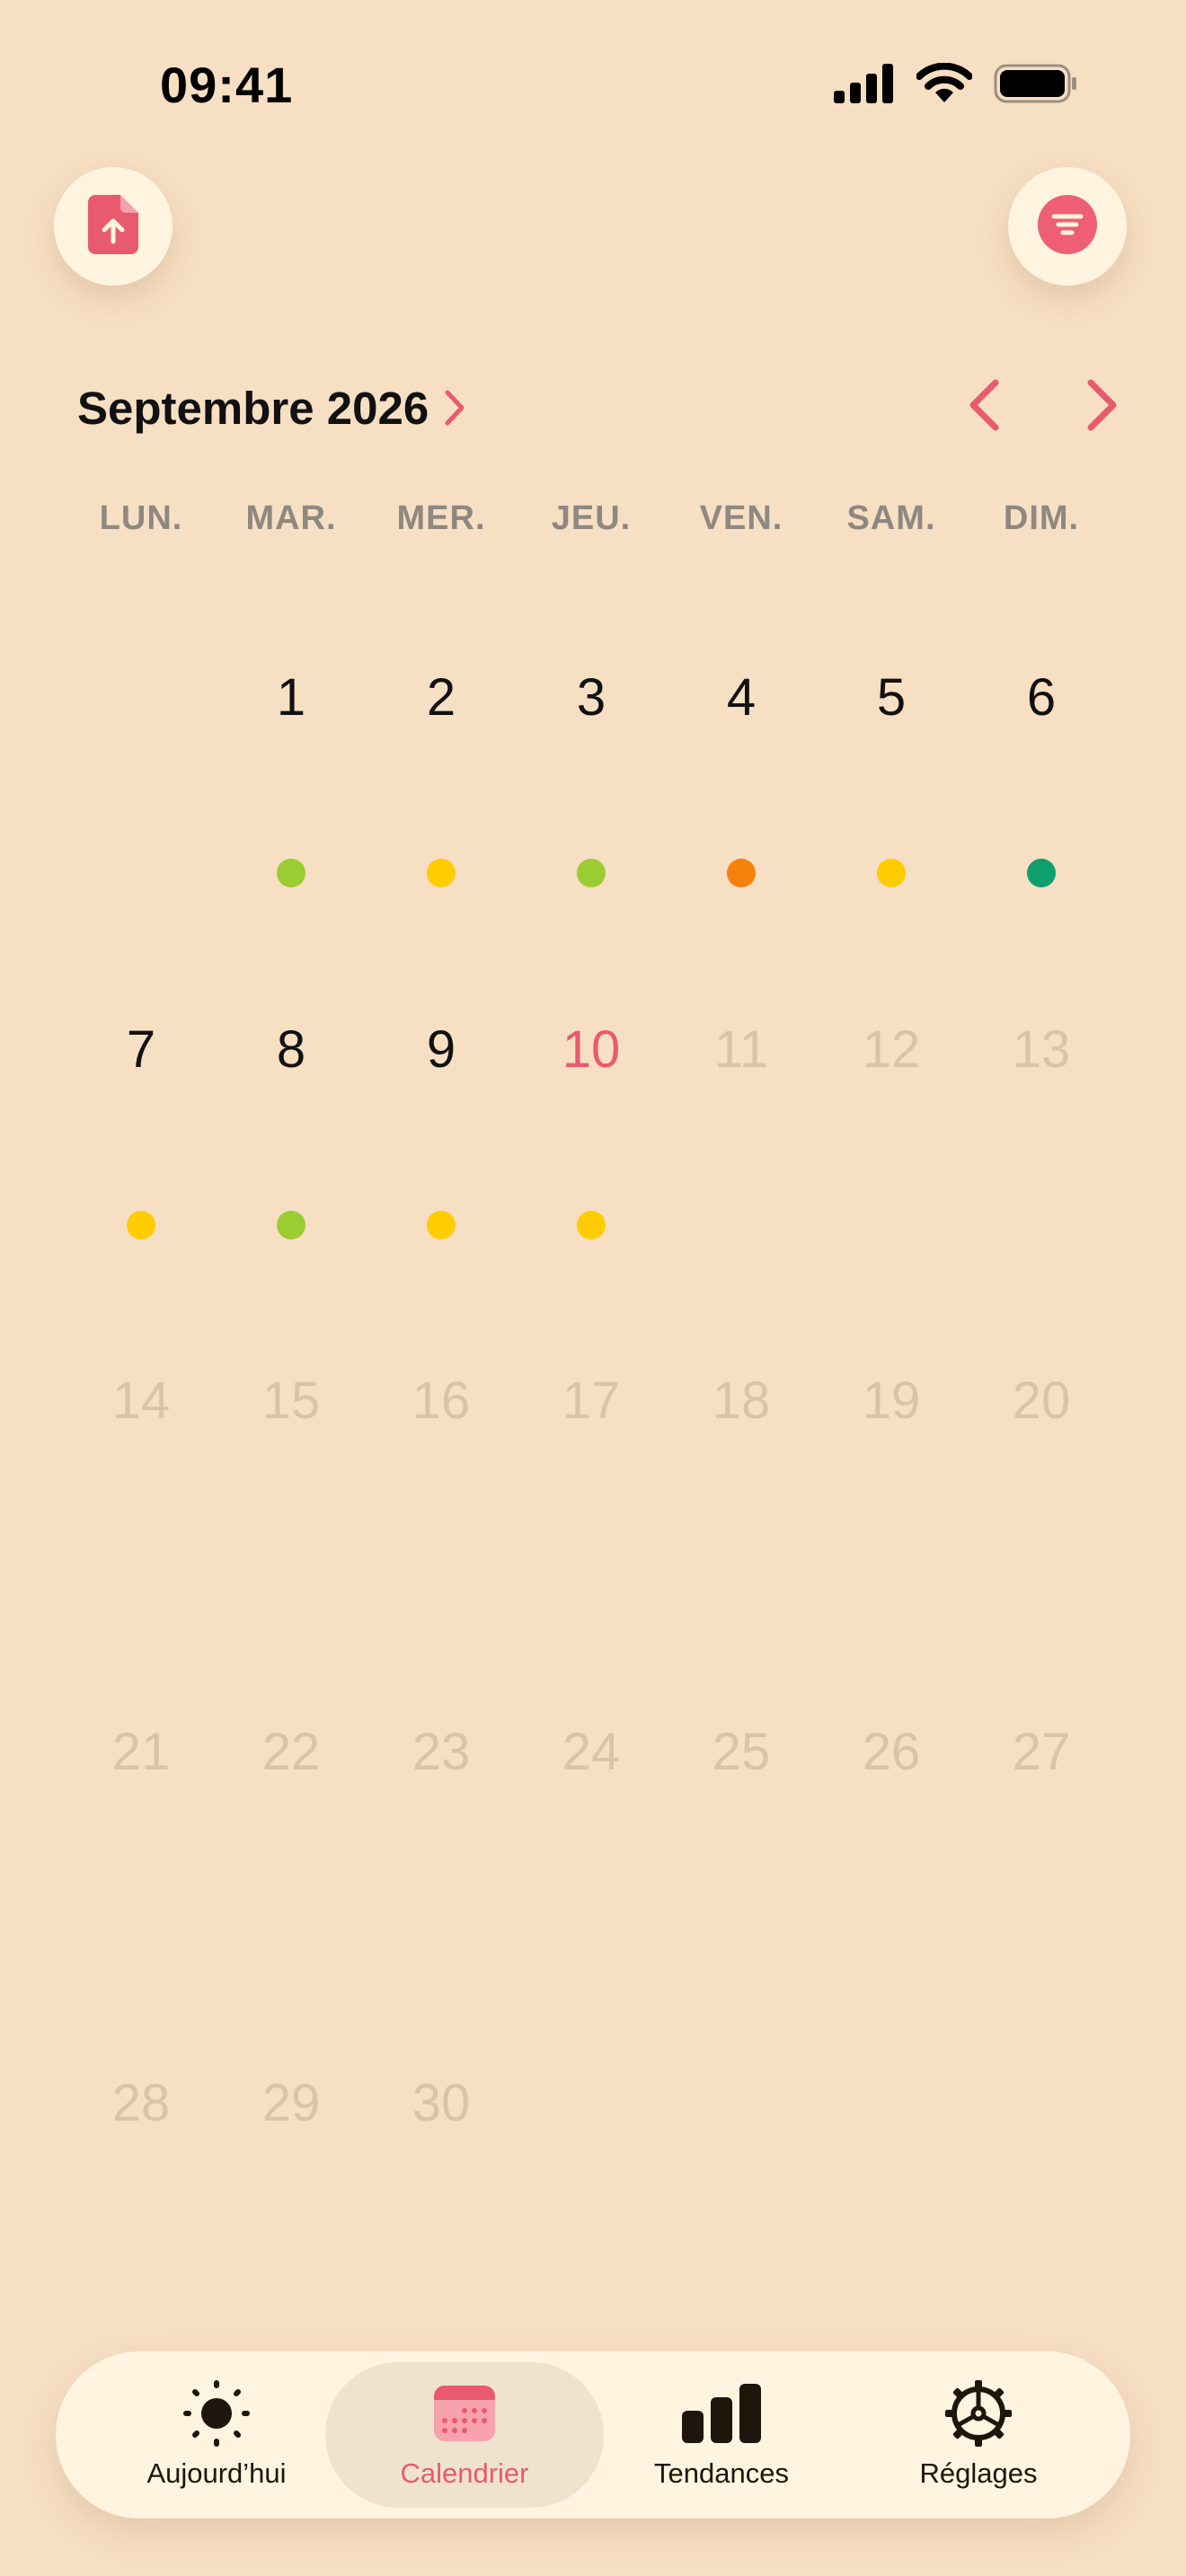 The width and height of the screenshot is (1186, 2576). I want to click on calendar-day: 6, so click(1041, 697).